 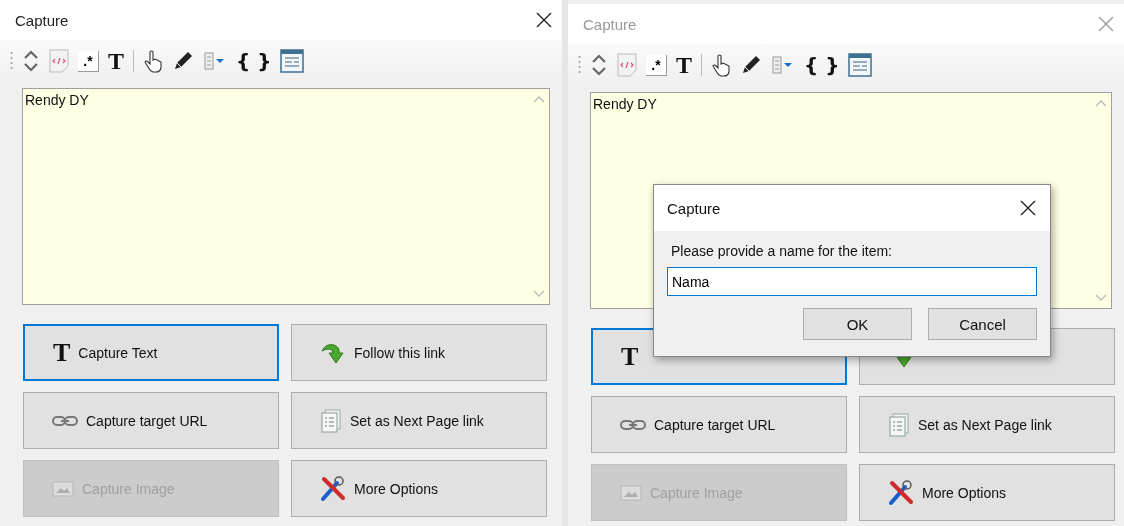 What do you see at coordinates (852, 281) in the screenshot?
I see `name-input-field: Nama` at bounding box center [852, 281].